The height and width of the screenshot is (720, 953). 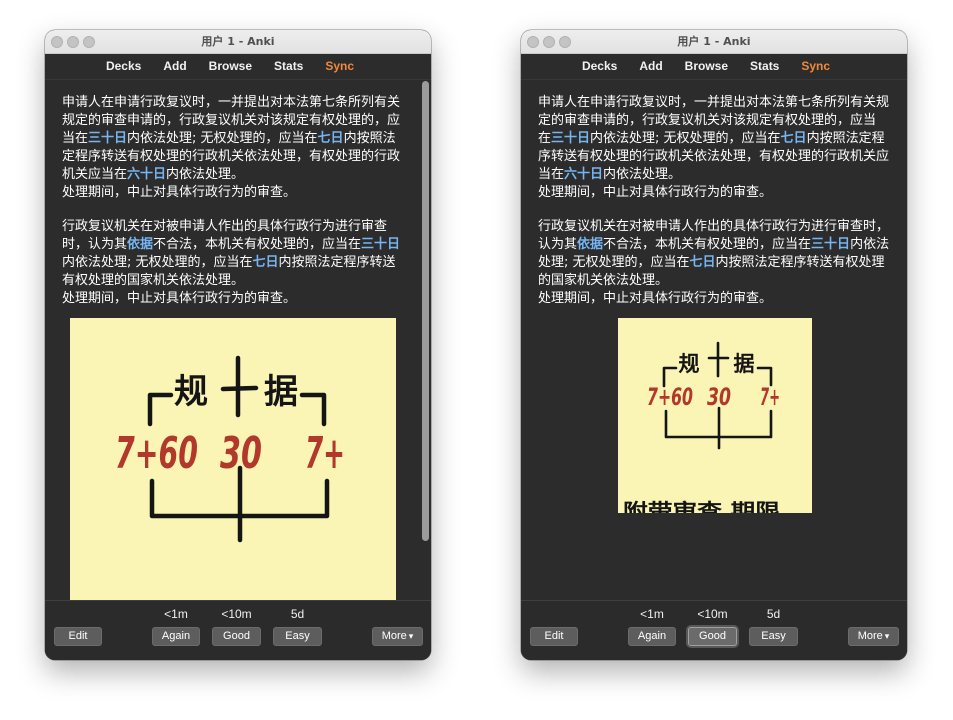 What do you see at coordinates (714, 102) in the screenshot?
I see `text-segment: 申请人在申请行政复议时，一并提出对本法第七条所列有关规` at bounding box center [714, 102].